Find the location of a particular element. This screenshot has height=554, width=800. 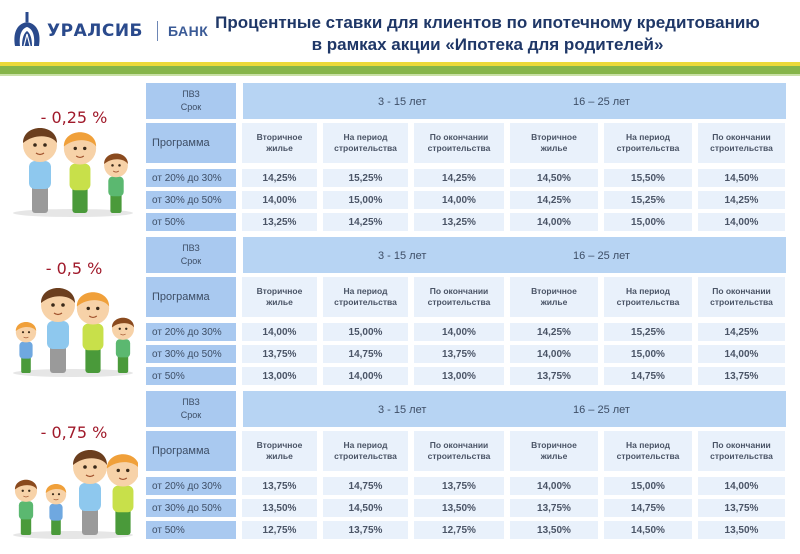

page-title-line-2: в рамках акции «Ипотека для родителей» is located at coordinates (487, 44).